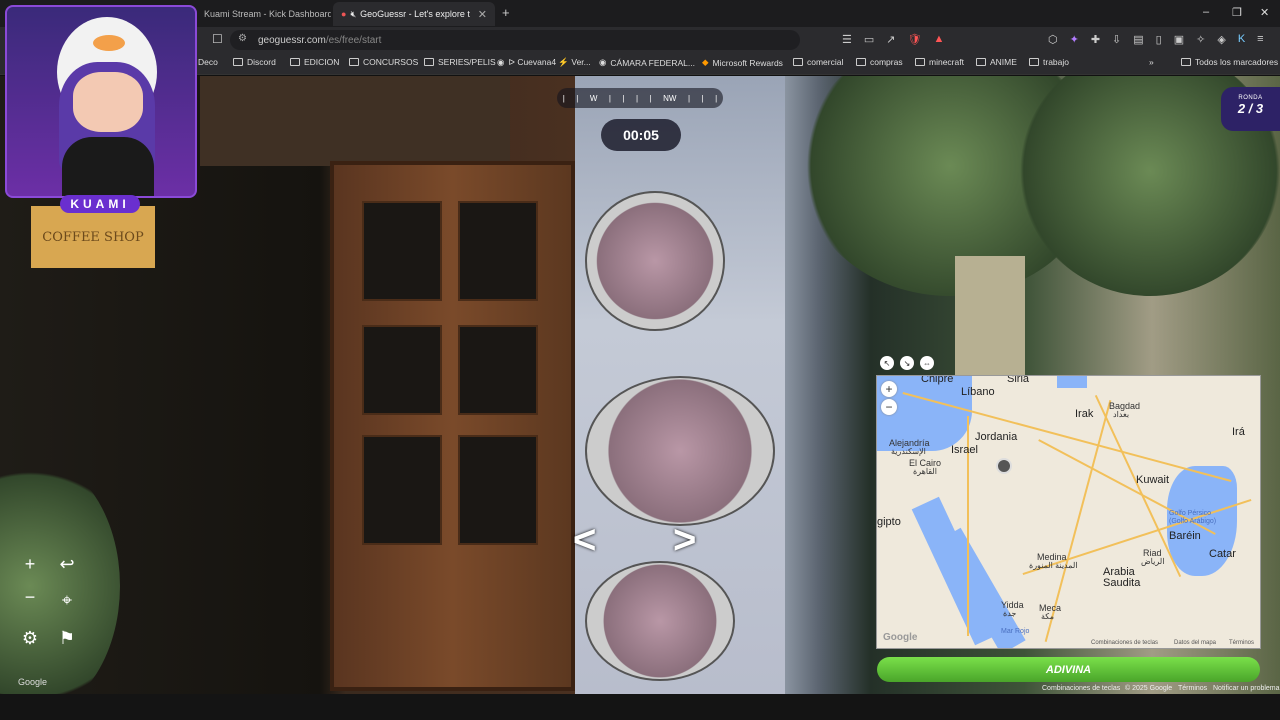 The width and height of the screenshot is (1280, 720). I want to click on bookmark-discord: Discord, so click(254, 62).